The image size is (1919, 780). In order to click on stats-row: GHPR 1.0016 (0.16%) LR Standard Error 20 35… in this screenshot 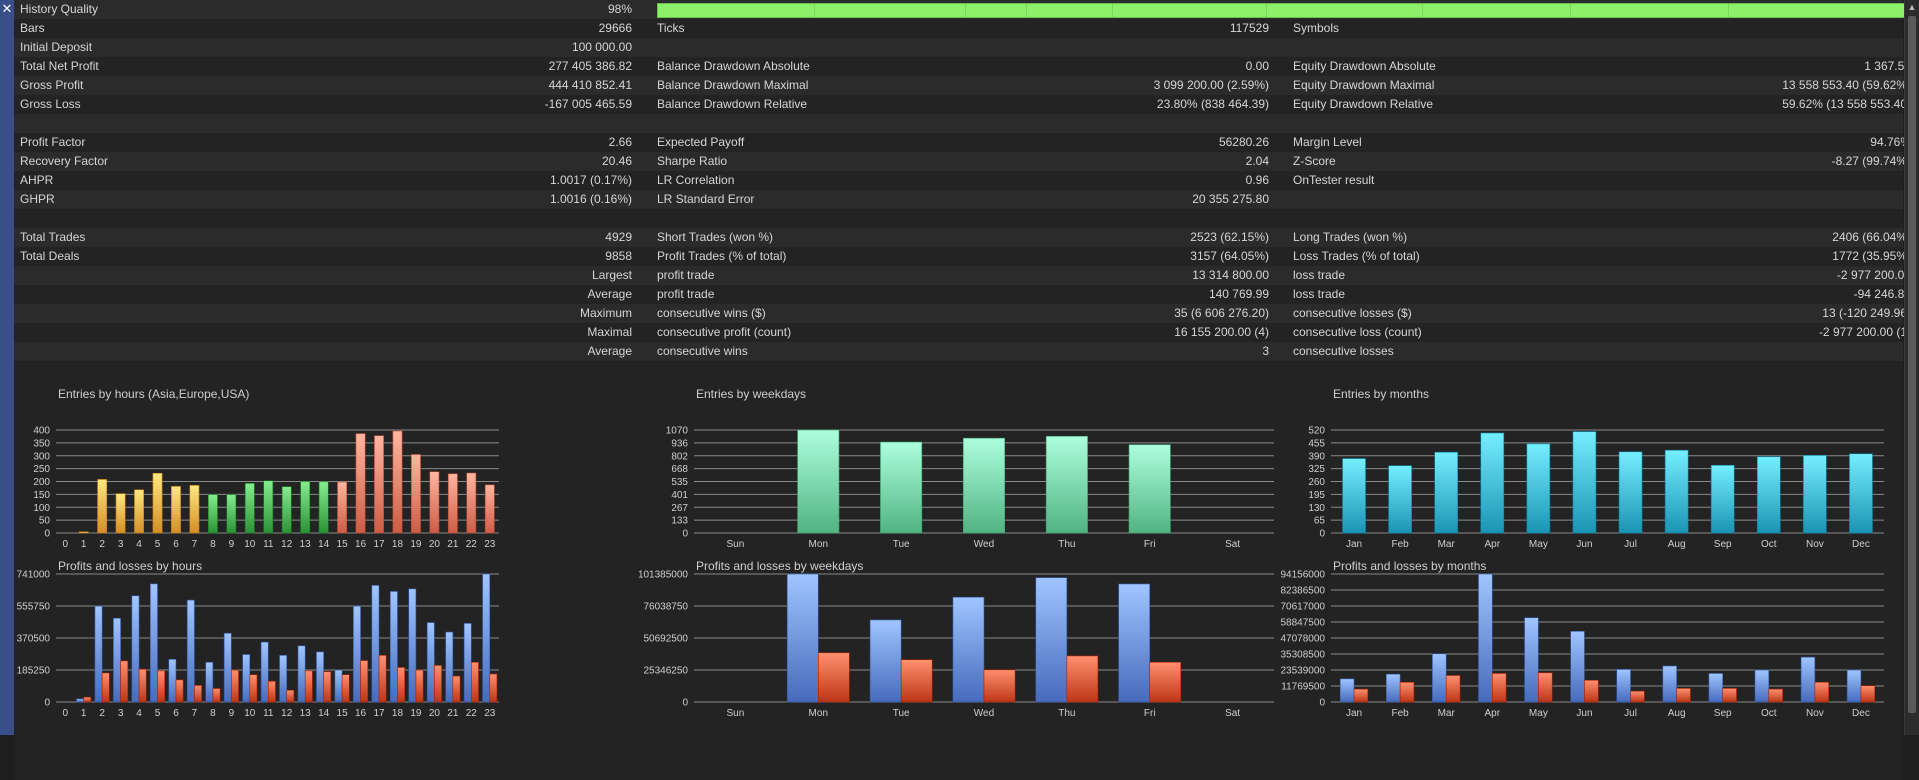, I will do `click(958, 199)`.